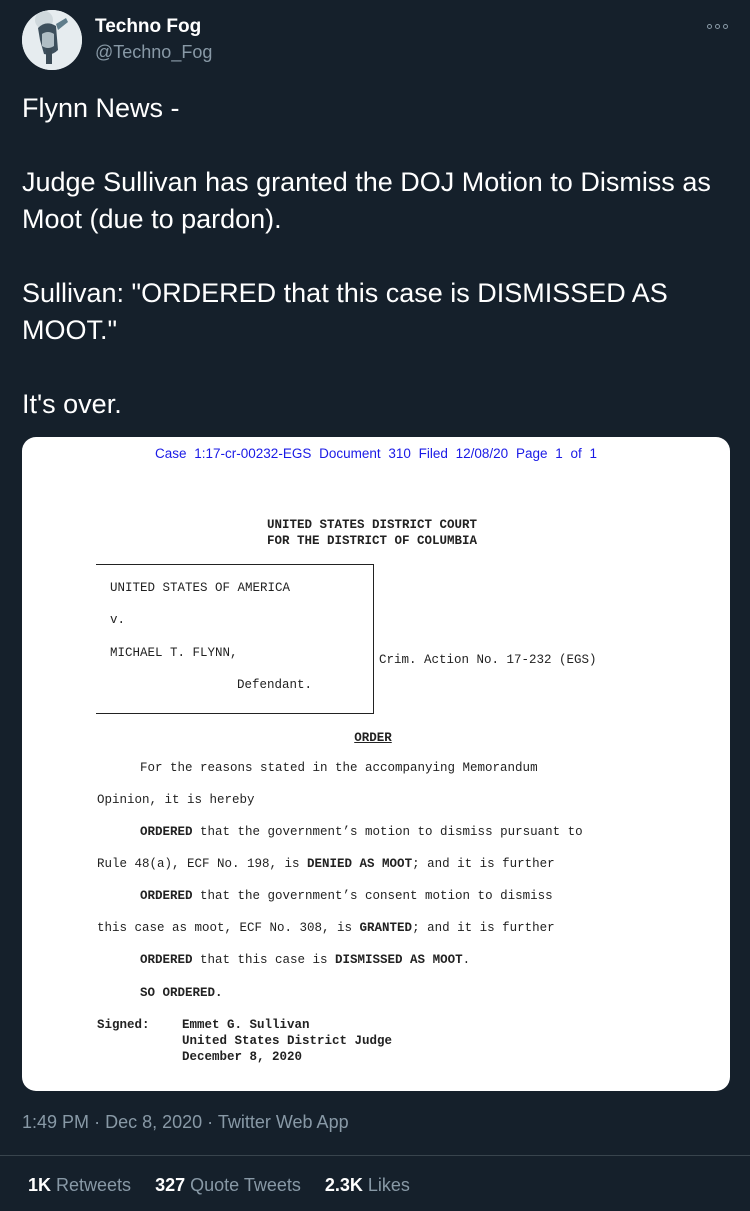 Image resolution: width=750 pixels, height=1211 pixels. What do you see at coordinates (372, 541) in the screenshot?
I see `court-title-line: FOR THE DISTRICT OF COLUMBIA` at bounding box center [372, 541].